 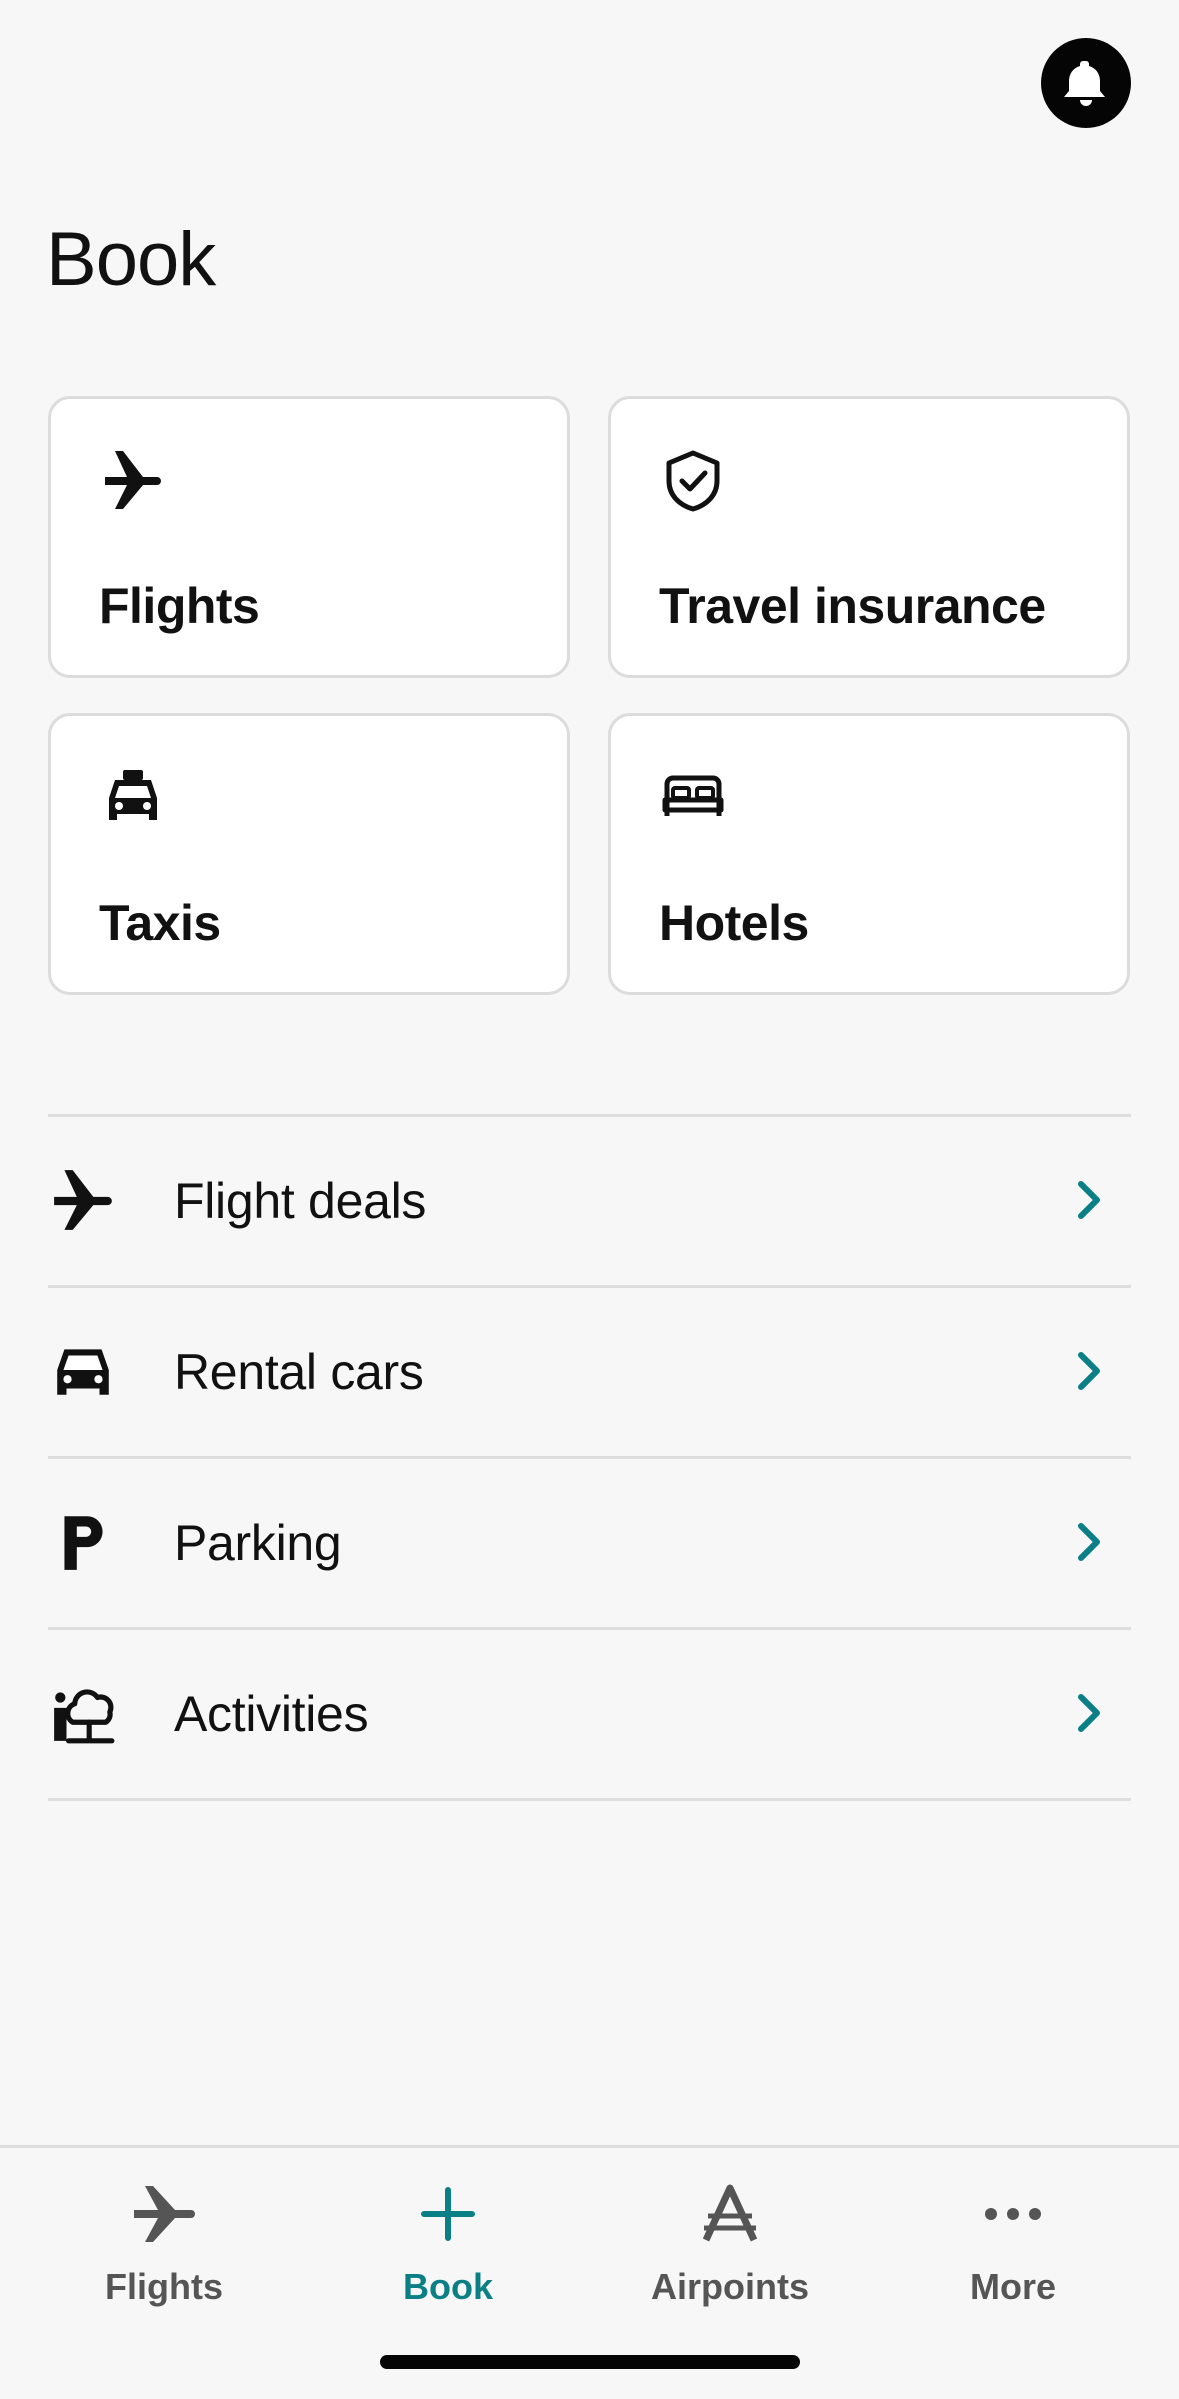 I want to click on card-flights: Flights, so click(x=309, y=537).